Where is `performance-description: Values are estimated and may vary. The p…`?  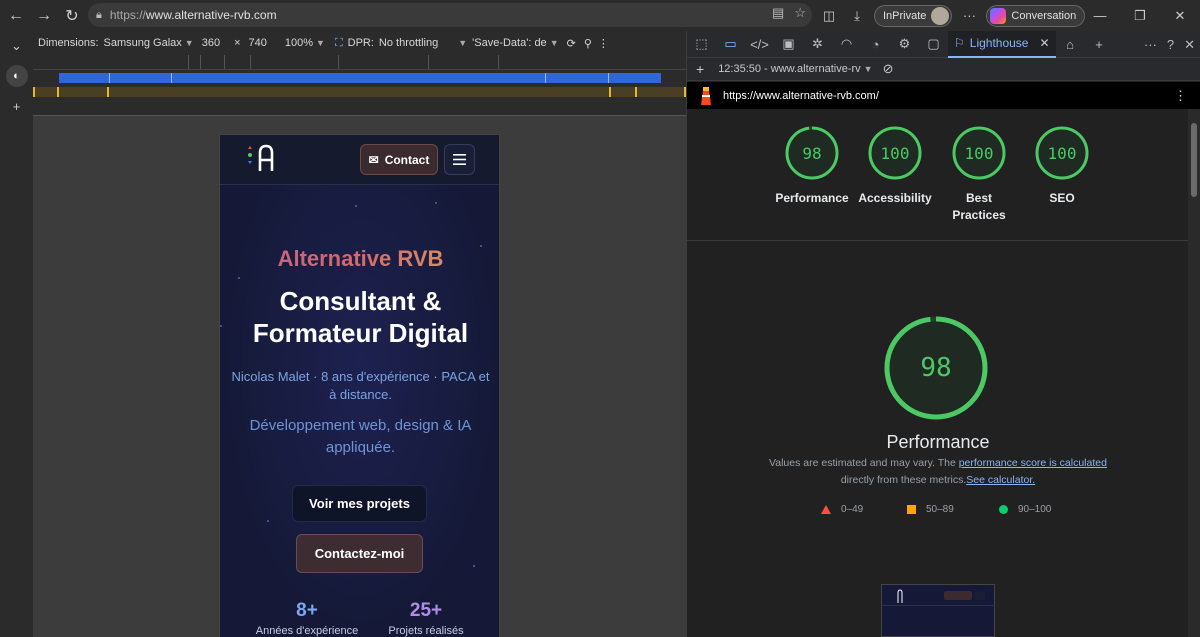
performance-description: Values are estimated and may vary. The p… is located at coordinates (938, 472).